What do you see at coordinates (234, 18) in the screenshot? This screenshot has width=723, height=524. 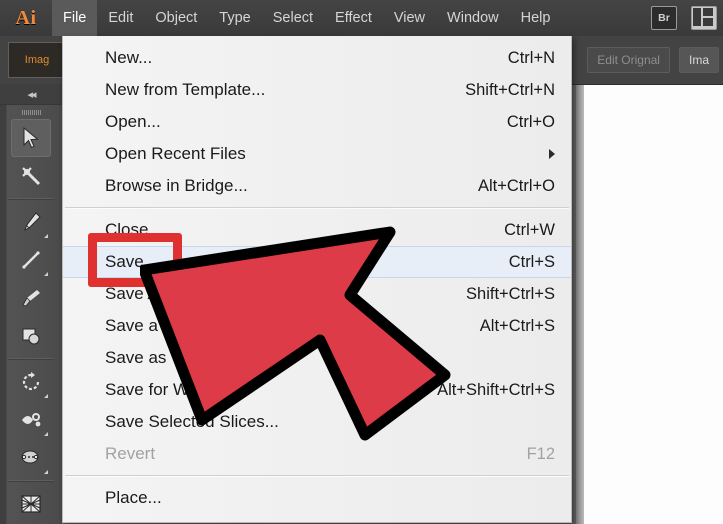 I see `menubar-item-type: Type` at bounding box center [234, 18].